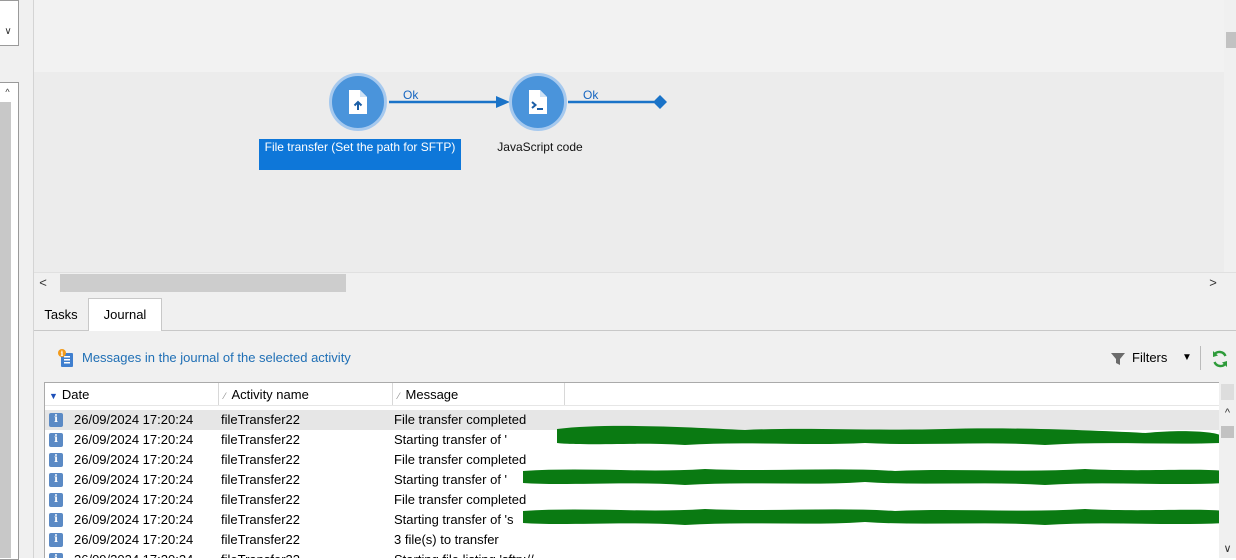  I want to click on file-transfer-node, so click(358, 102).